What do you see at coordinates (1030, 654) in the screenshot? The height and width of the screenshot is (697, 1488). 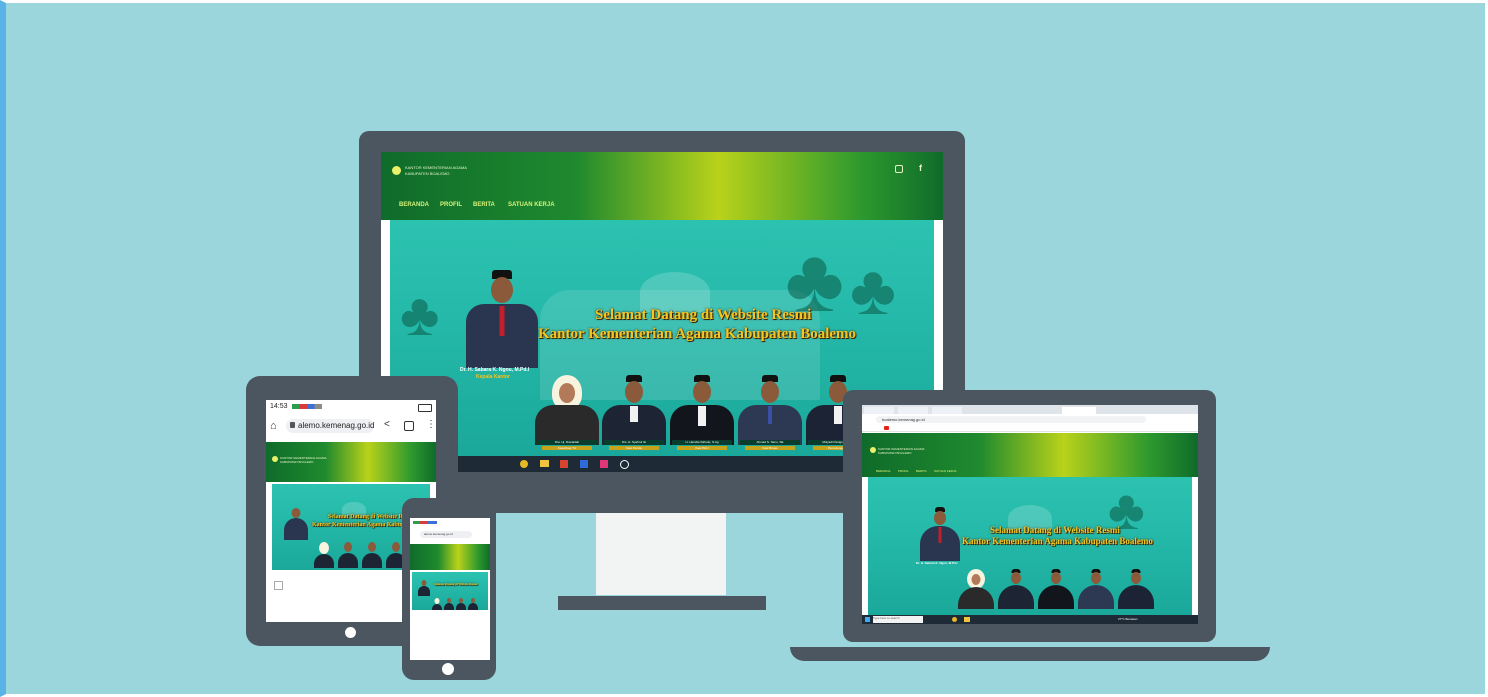 I see `laptop-base` at bounding box center [1030, 654].